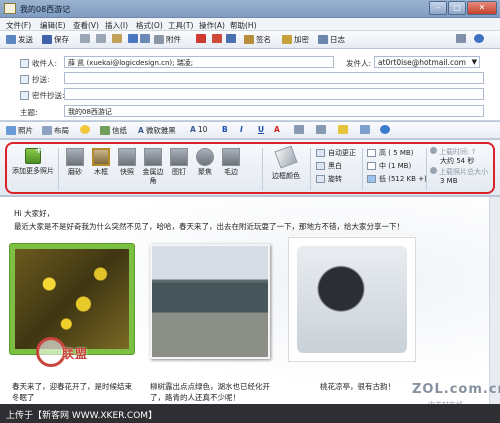 The height and width of the screenshot is (423, 500). I want to click on effect-frosted-thumbnail, so click(75, 157).